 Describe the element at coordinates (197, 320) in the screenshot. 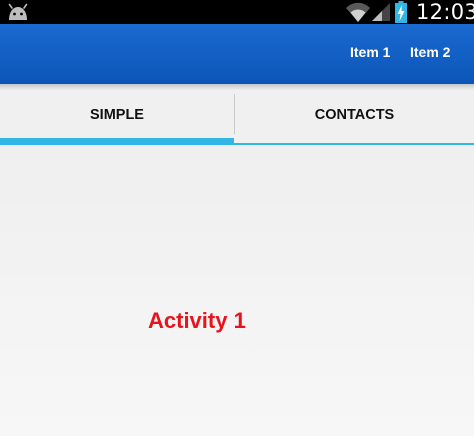

I see `activity-label: Activity 1` at that location.